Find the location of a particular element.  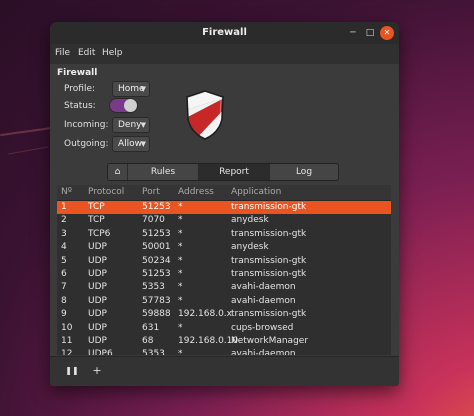

incoming-select: Deny ▼ is located at coordinates (131, 125).